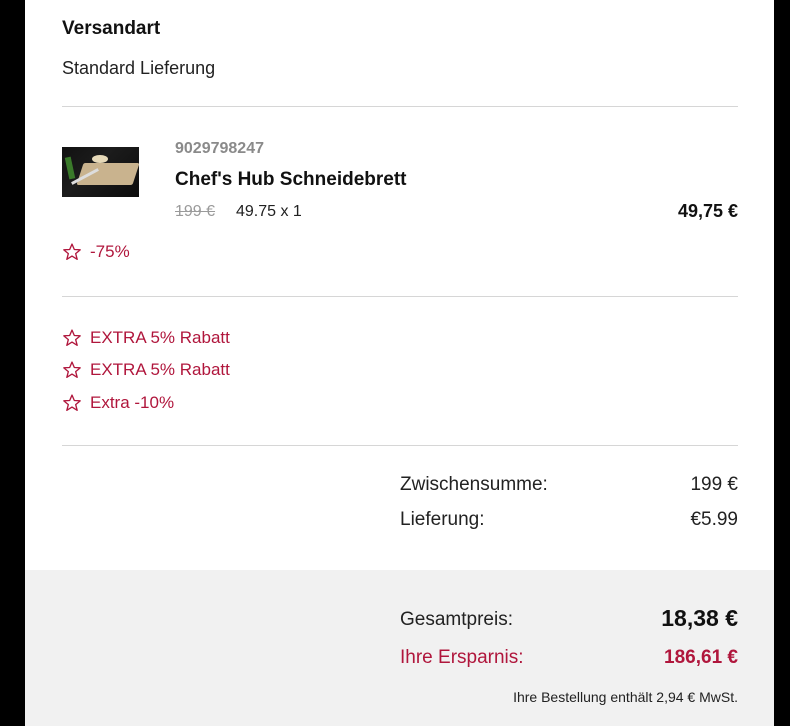 The height and width of the screenshot is (726, 790). What do you see at coordinates (456, 619) in the screenshot?
I see `total-price-label: Gesamtpreis:` at bounding box center [456, 619].